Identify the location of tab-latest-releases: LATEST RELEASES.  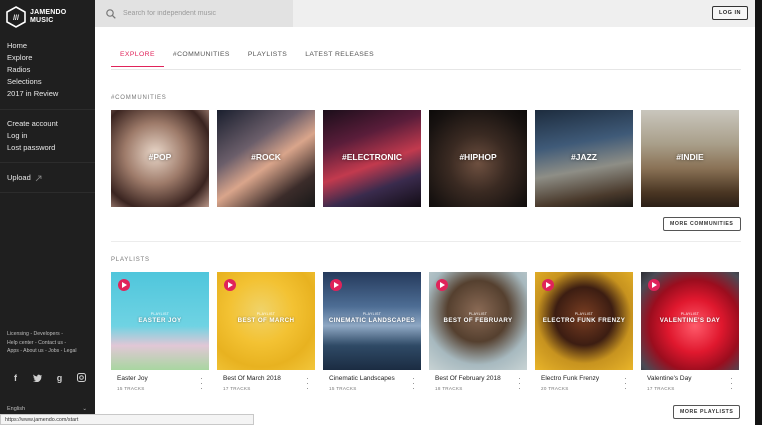
(339, 59).